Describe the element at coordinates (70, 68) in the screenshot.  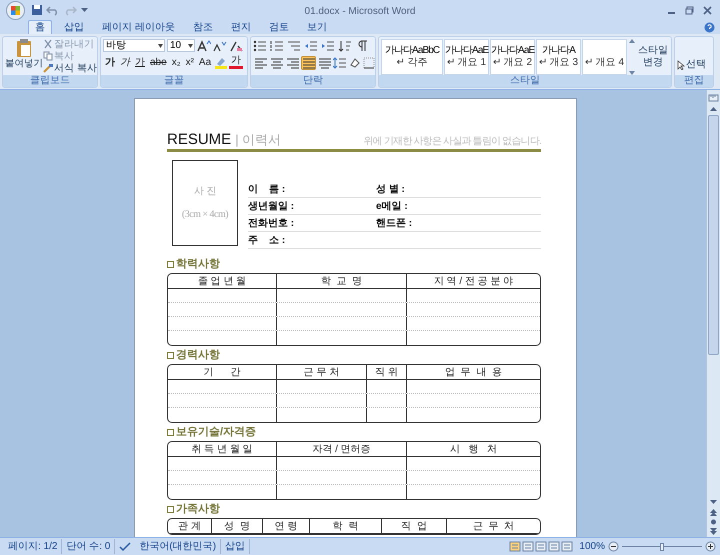
I see `clipboard-command: 서식 복사` at that location.